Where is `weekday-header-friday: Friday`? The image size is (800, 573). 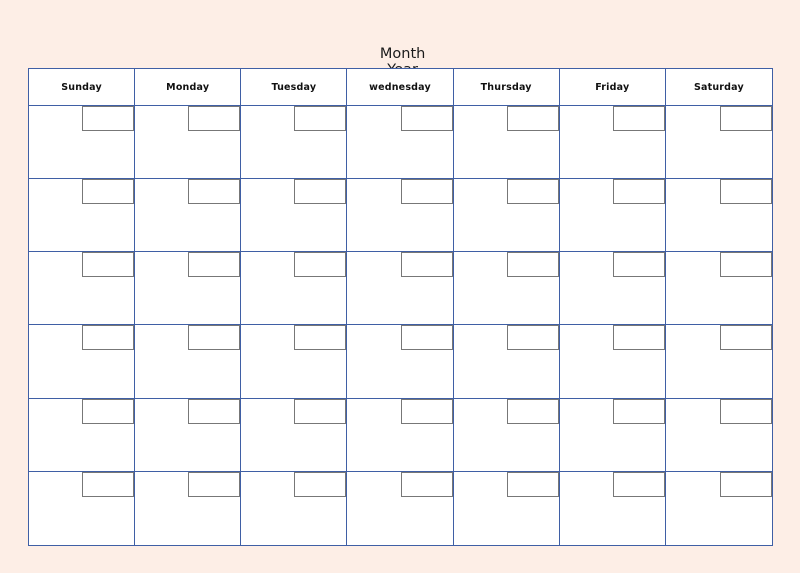
weekday-header-friday: Friday is located at coordinates (612, 87).